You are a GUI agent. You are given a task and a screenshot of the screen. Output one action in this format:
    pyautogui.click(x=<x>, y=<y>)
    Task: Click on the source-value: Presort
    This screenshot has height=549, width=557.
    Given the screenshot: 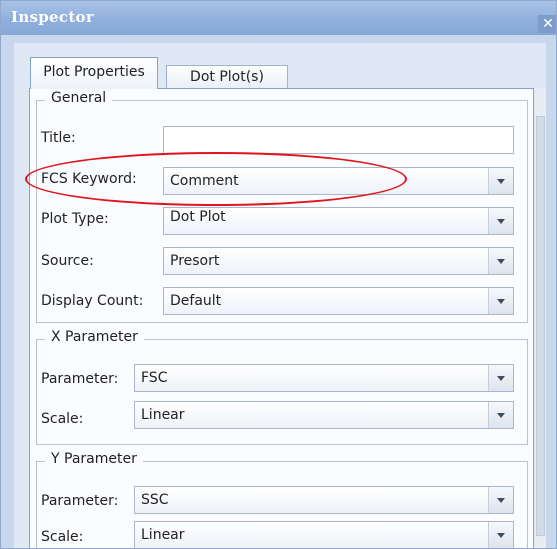 What is the action you would take?
    pyautogui.click(x=195, y=261)
    